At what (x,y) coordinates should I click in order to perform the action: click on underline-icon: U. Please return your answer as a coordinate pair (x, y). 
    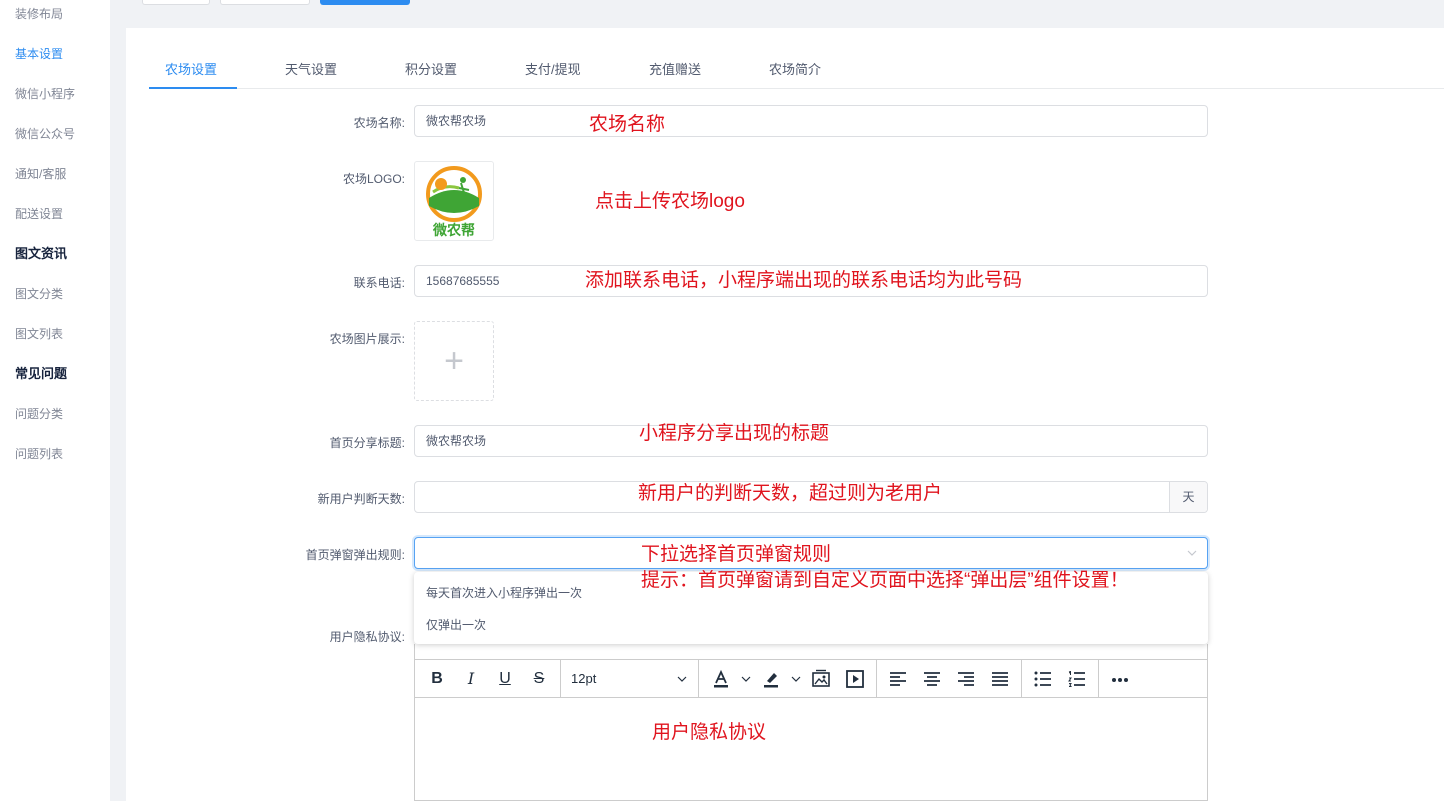
    Looking at the image, I should click on (505, 679).